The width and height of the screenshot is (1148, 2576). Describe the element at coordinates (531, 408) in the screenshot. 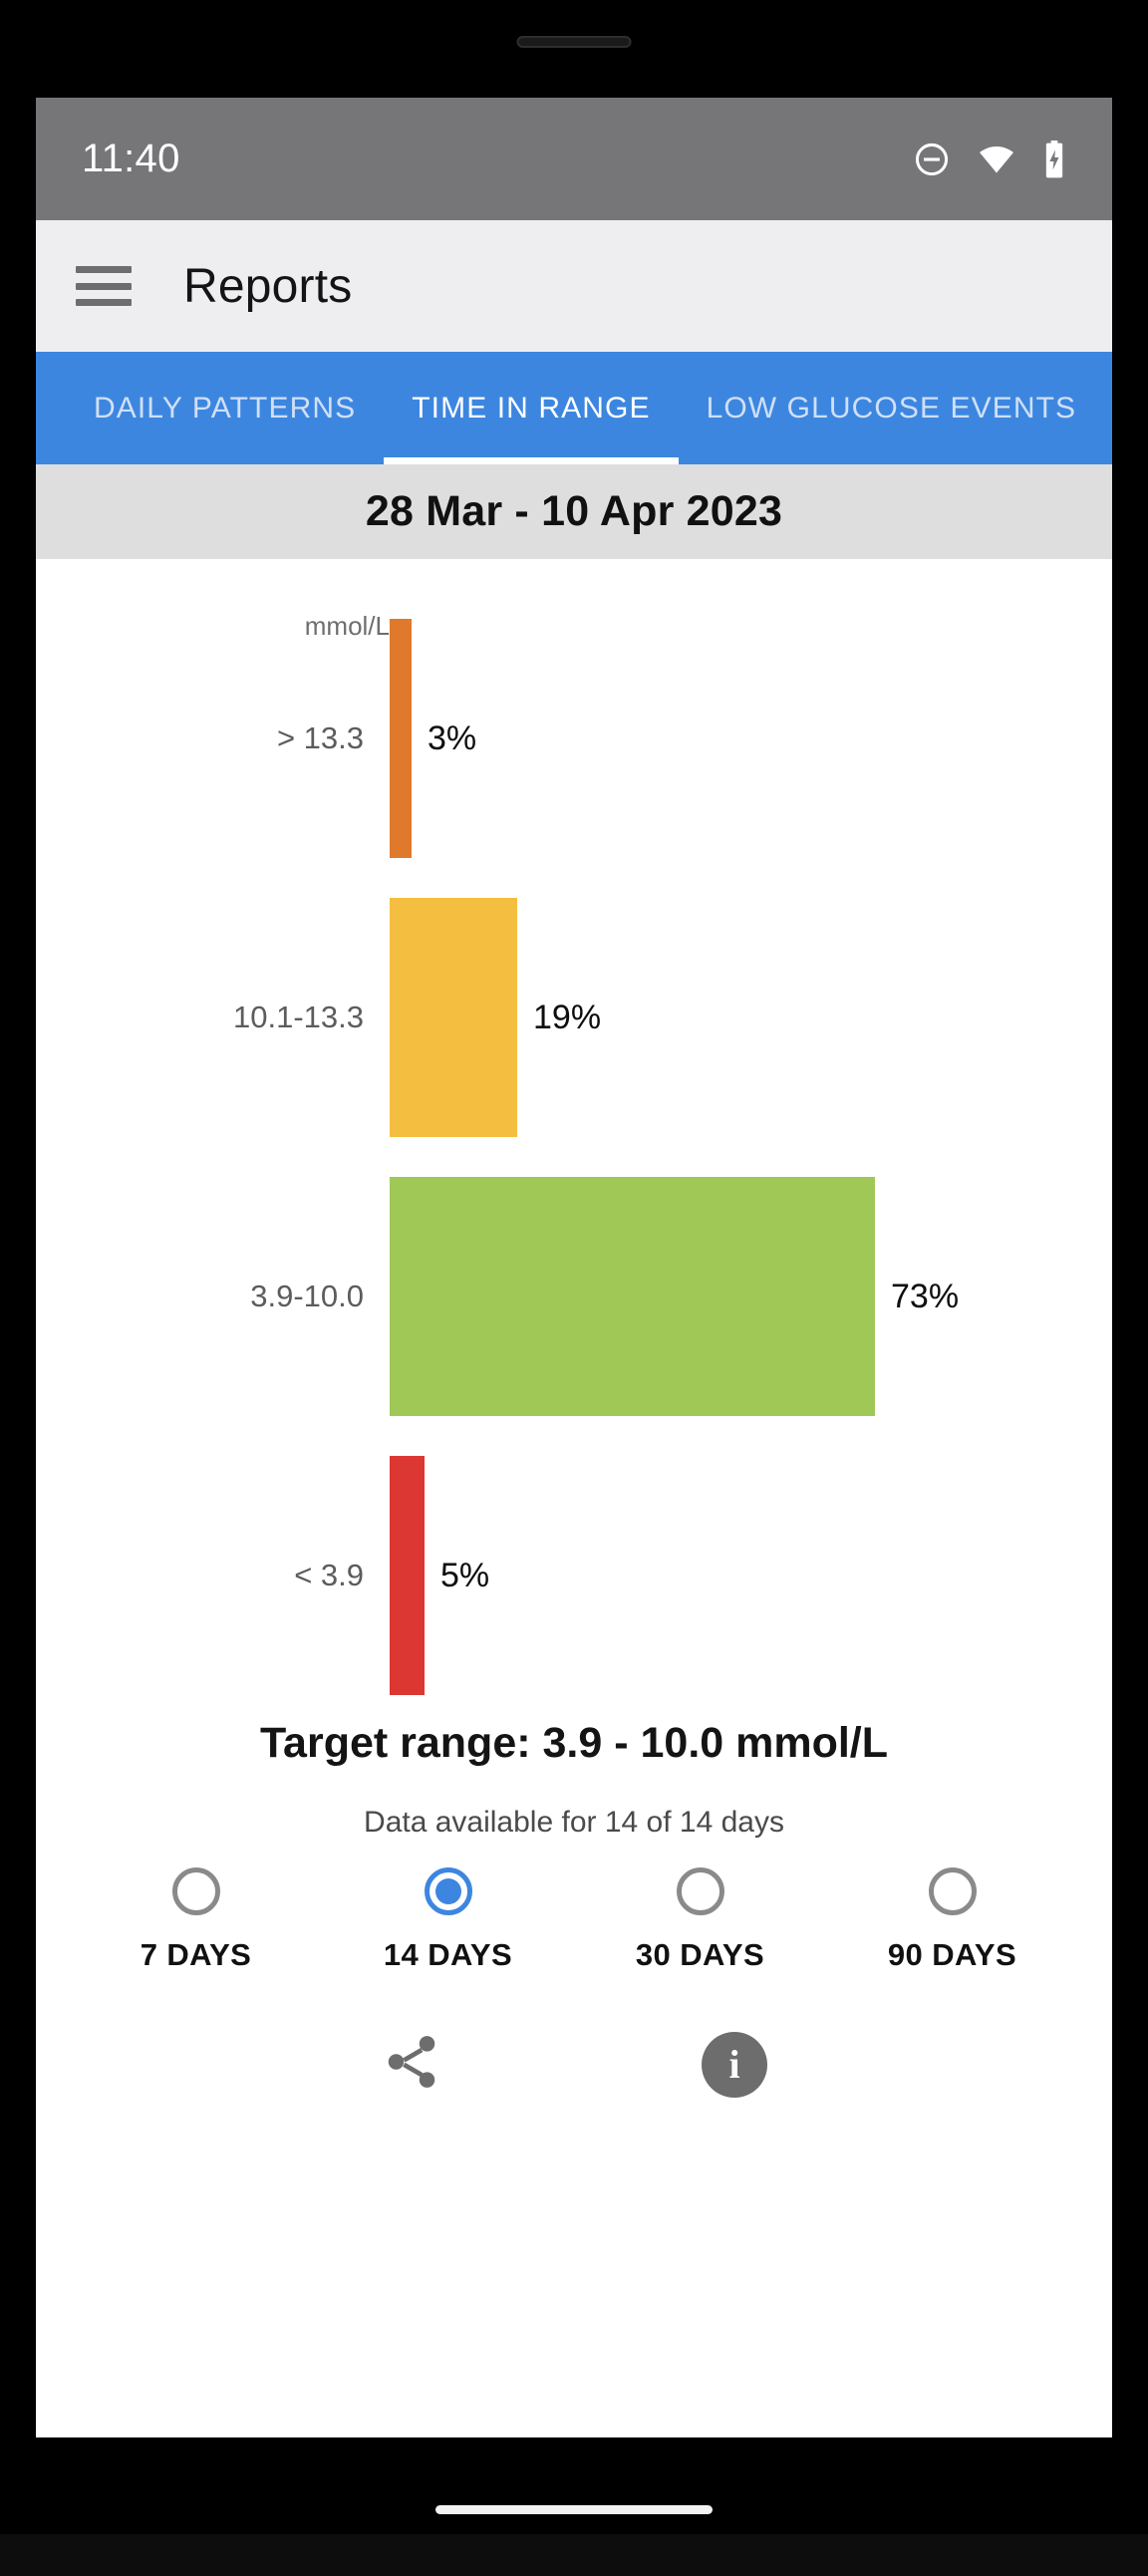

I see `tab-time-in-range: TIME IN RANGE` at that location.